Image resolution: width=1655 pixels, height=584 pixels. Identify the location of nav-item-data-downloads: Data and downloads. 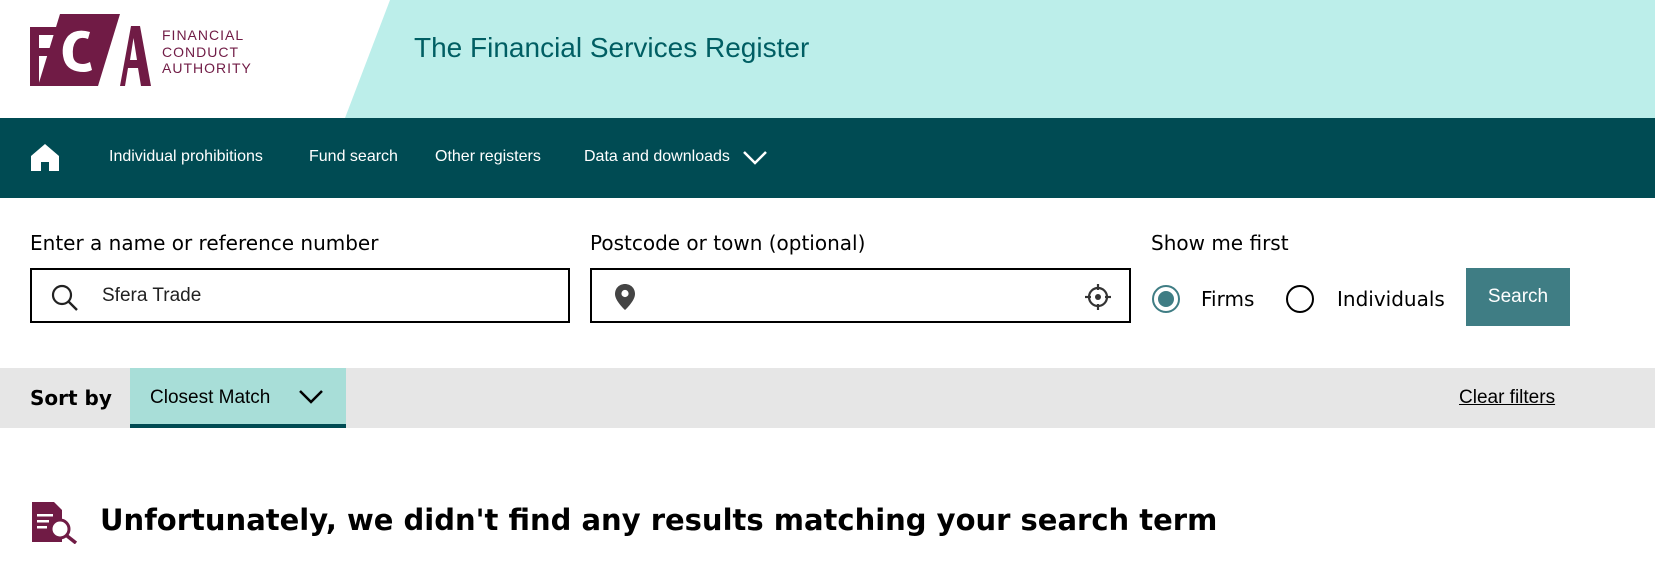
(657, 157).